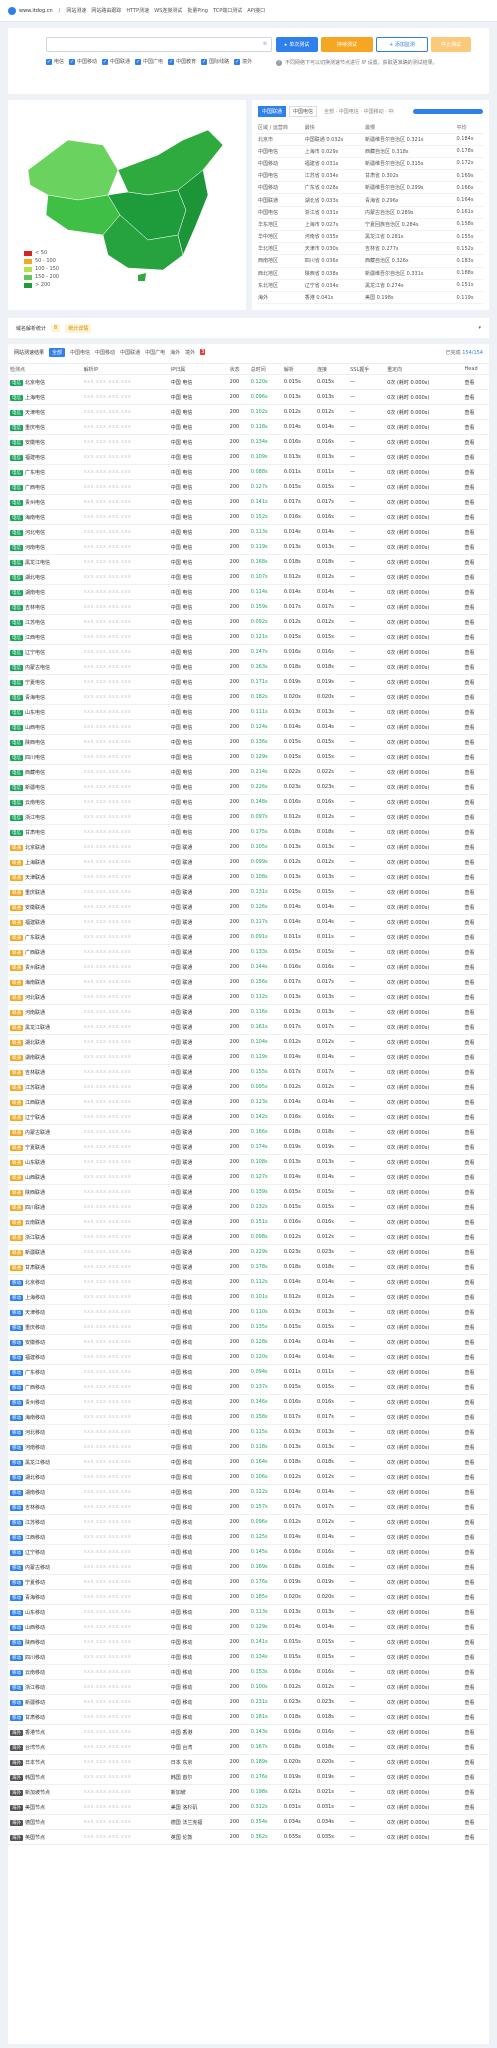 Image resolution: width=497 pixels, height=2048 pixels. Describe the element at coordinates (76, 10) in the screenshot. I see `nav-link: 网站测速` at that location.